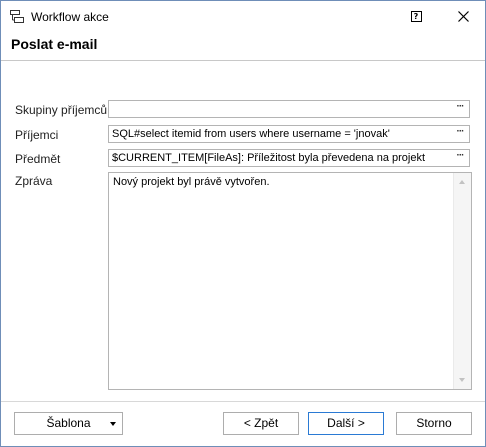  What do you see at coordinates (191, 182) in the screenshot?
I see `message-value: Nový projekt byl právě vytvořen.` at bounding box center [191, 182].